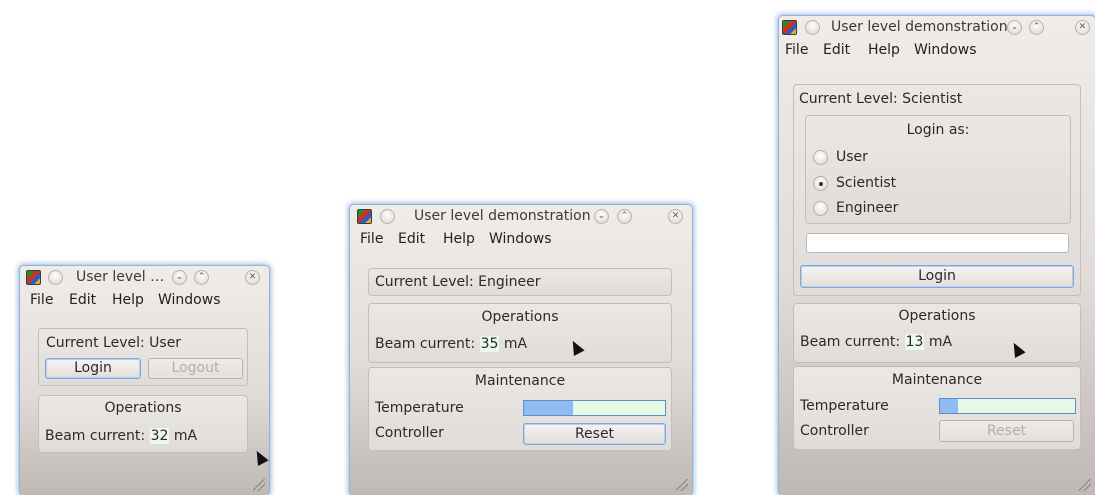 The height and width of the screenshot is (495, 1095). Describe the element at coordinates (820, 157) in the screenshot. I see `radio-user` at that location.